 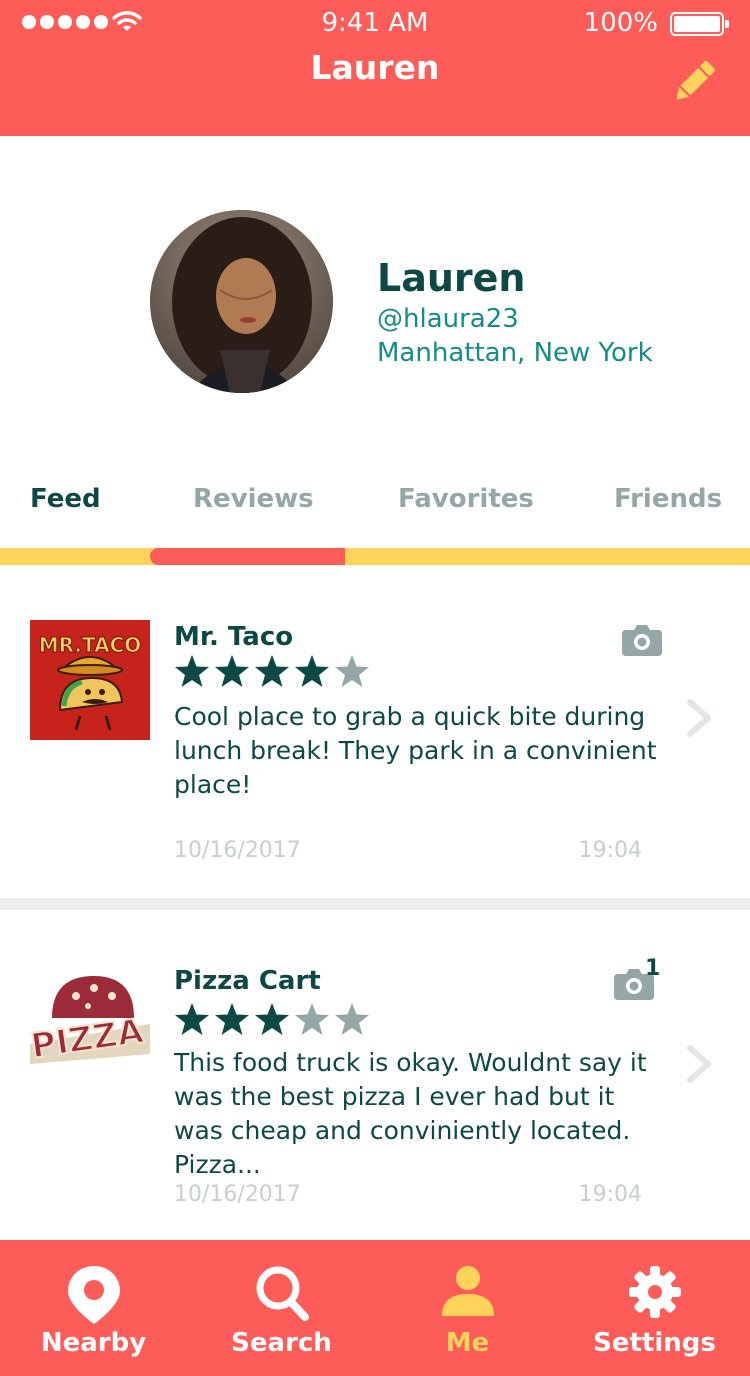 I want to click on item-title: Mr. Taco, so click(x=234, y=637).